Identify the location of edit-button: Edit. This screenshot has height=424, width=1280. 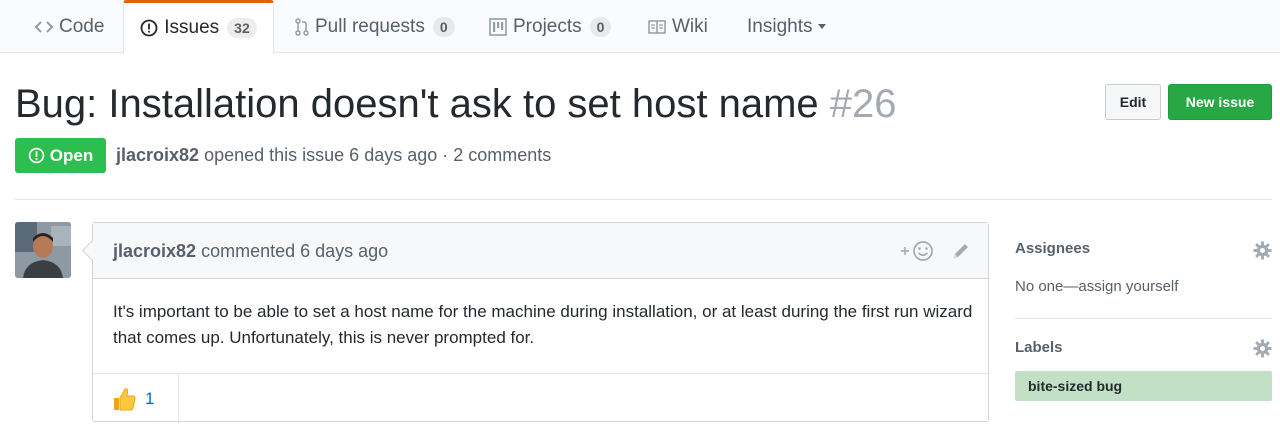
(1133, 102).